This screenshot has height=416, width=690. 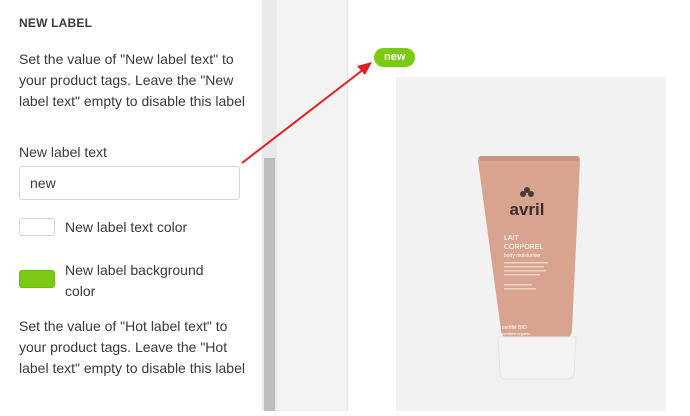 What do you see at coordinates (37, 227) in the screenshot?
I see `text-color-swatch` at bounding box center [37, 227].